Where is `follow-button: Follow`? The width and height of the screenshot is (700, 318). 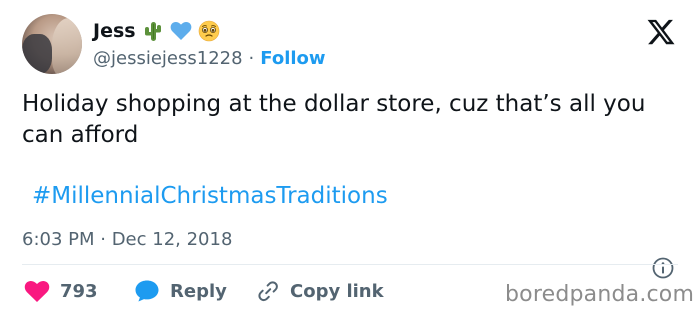 follow-button: Follow is located at coordinates (292, 58).